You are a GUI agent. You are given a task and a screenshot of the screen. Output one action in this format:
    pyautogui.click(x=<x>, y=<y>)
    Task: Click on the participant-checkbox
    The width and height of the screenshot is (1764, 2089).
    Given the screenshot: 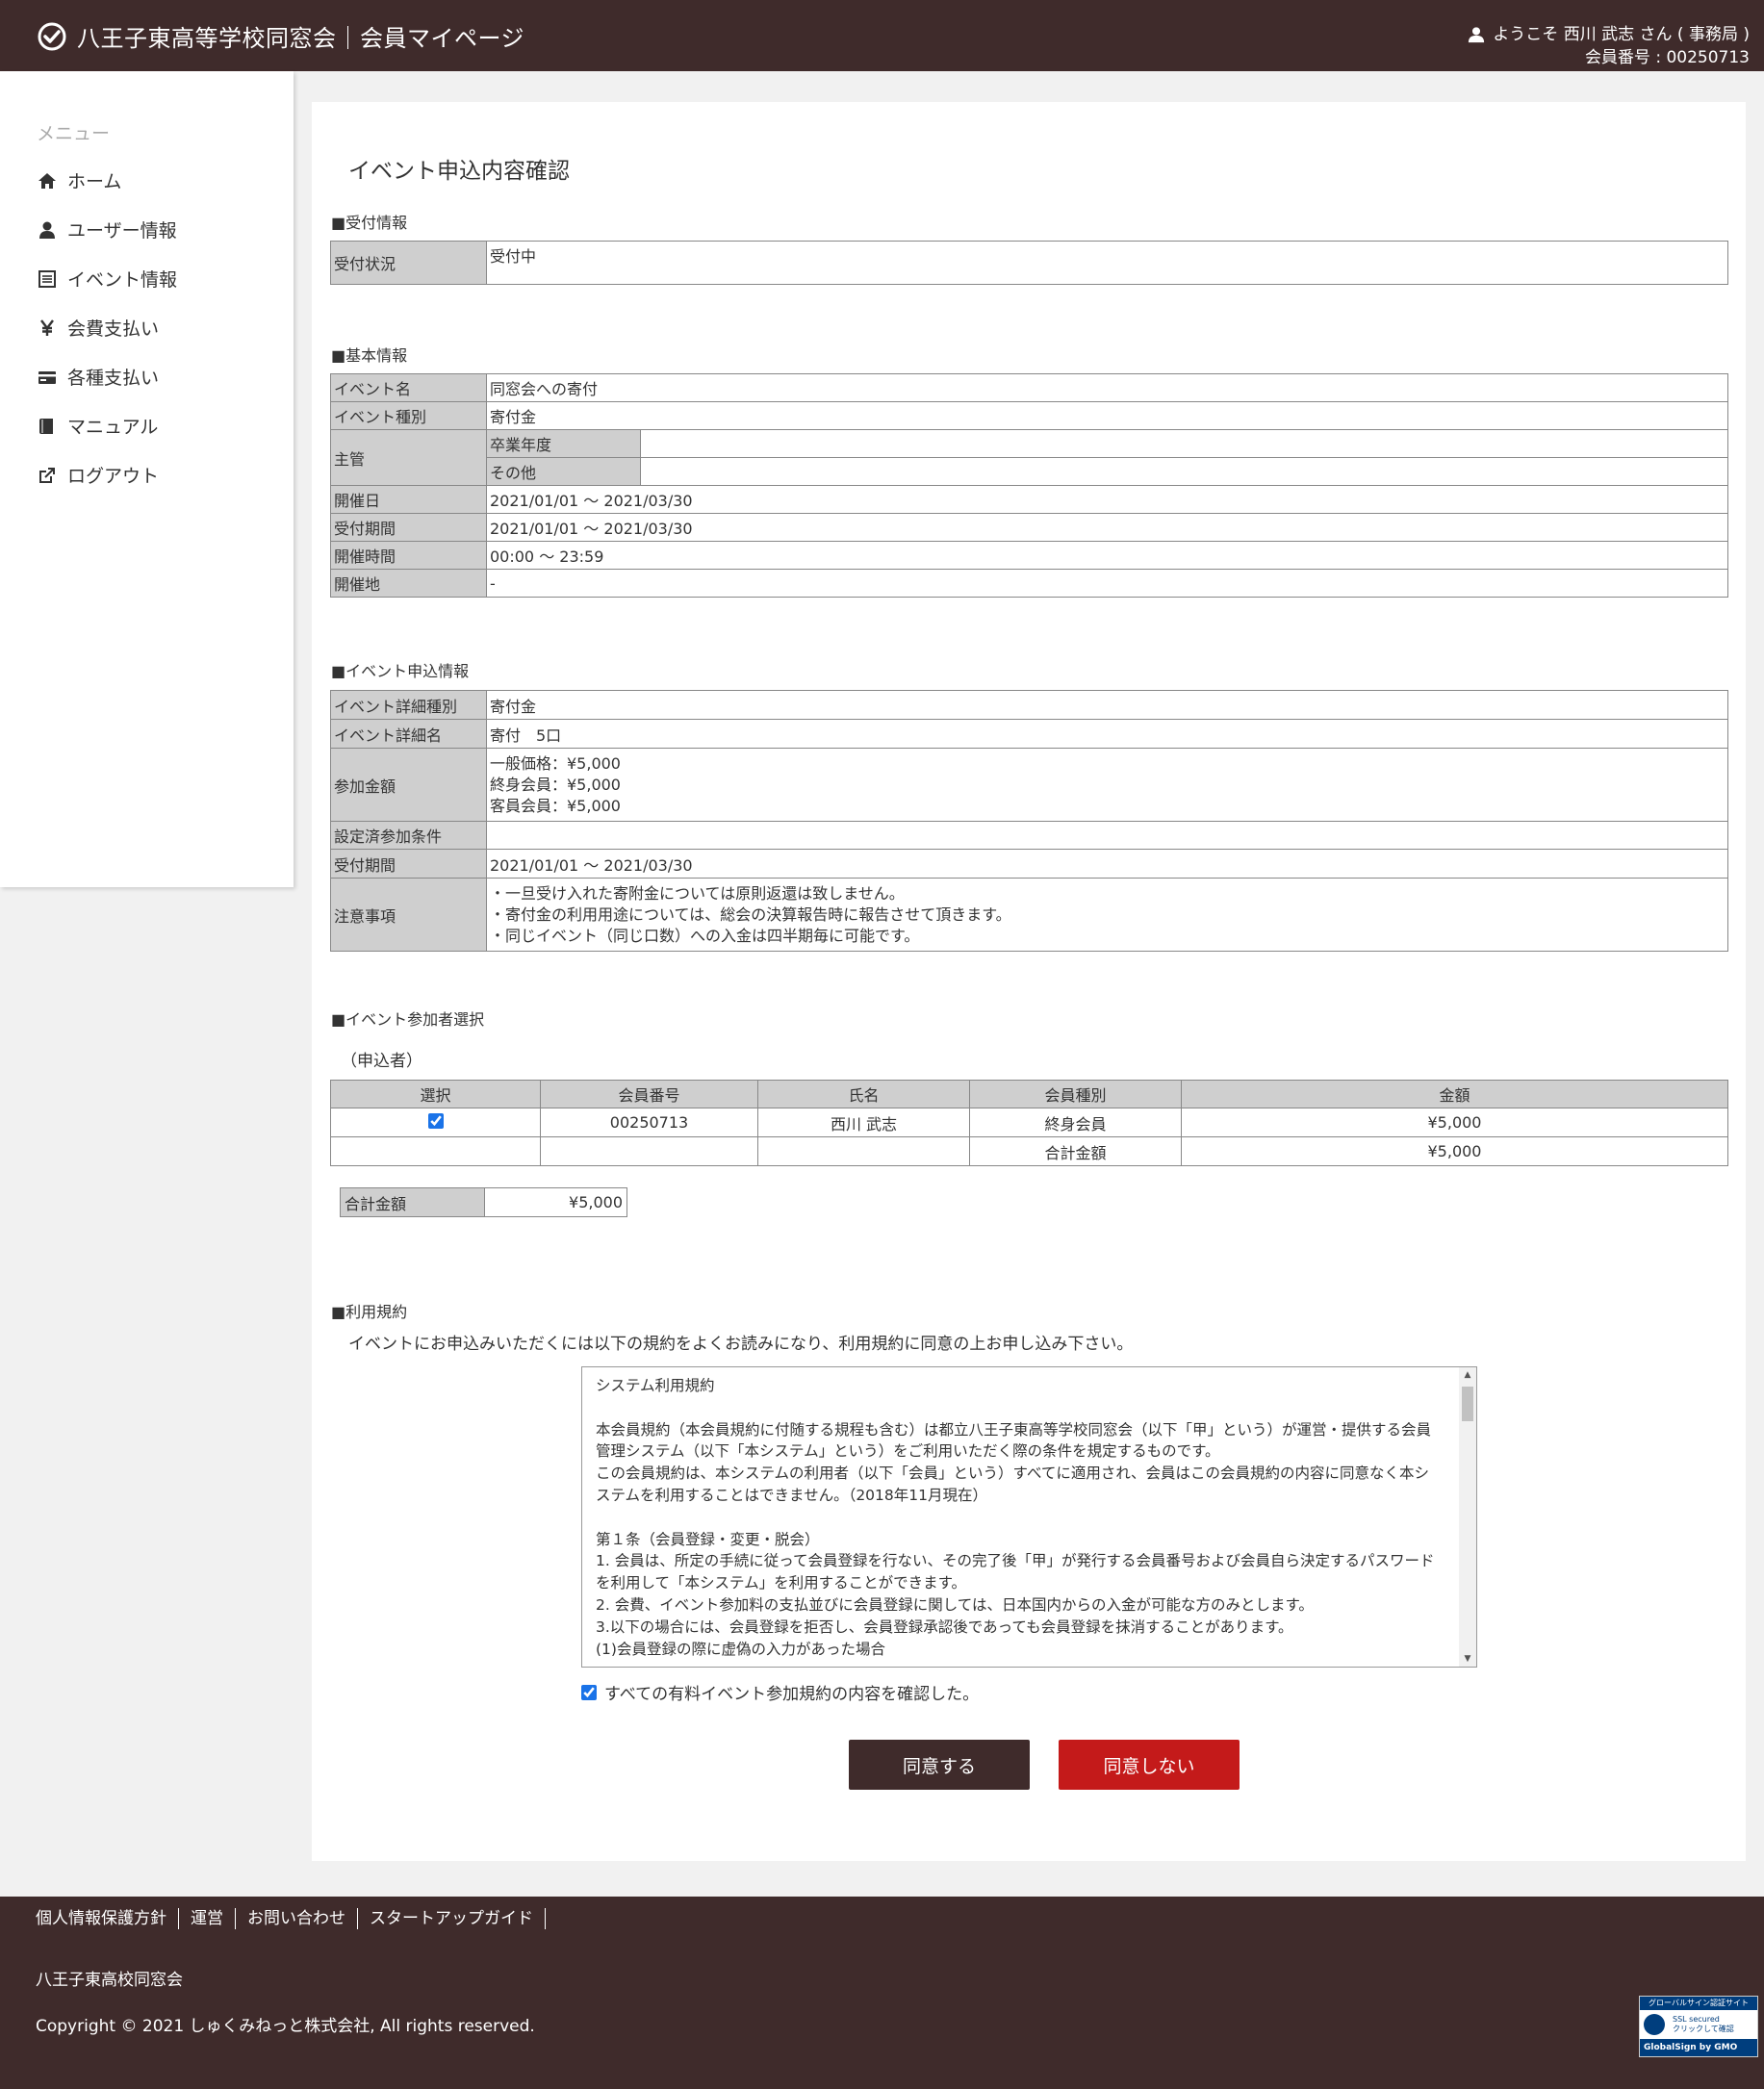 What is the action you would take?
    pyautogui.click(x=435, y=1121)
    